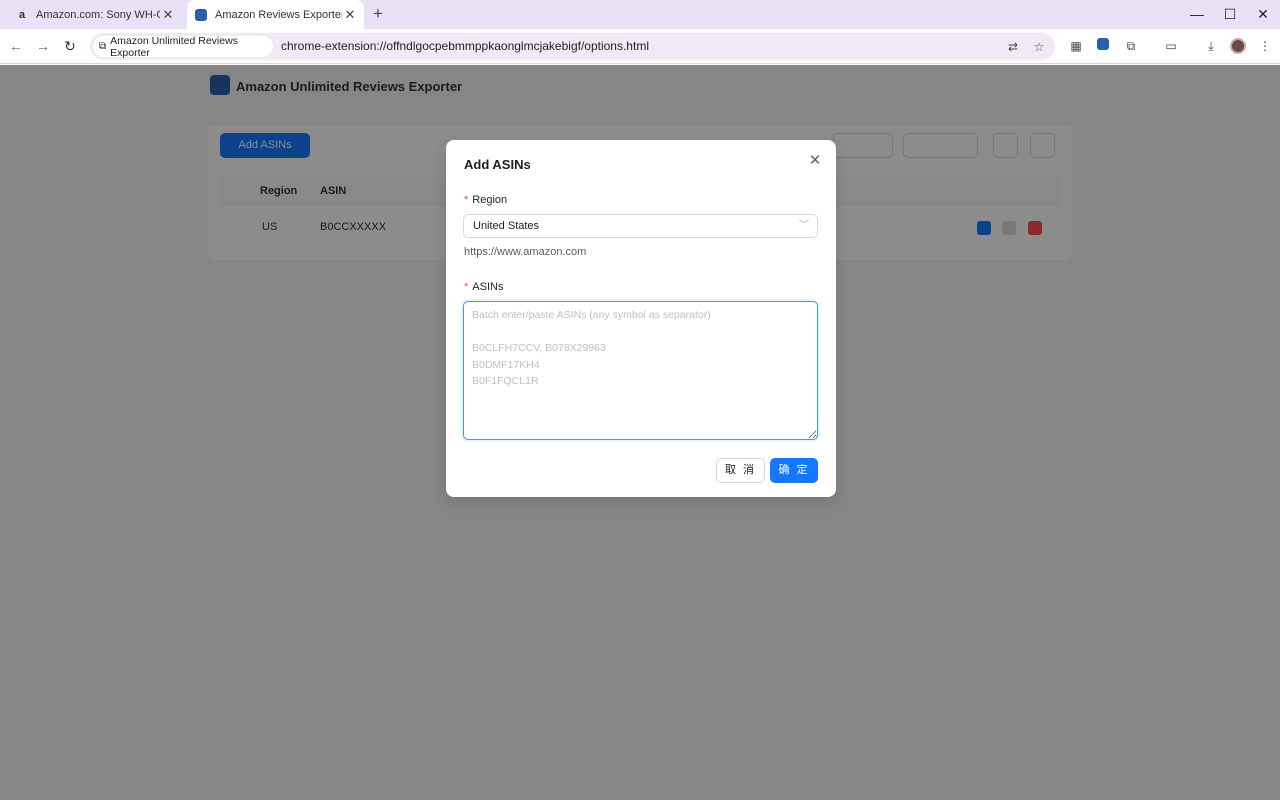 Image resolution: width=1280 pixels, height=800 pixels. What do you see at coordinates (1197, 14) in the screenshot?
I see `minimize-button: —` at bounding box center [1197, 14].